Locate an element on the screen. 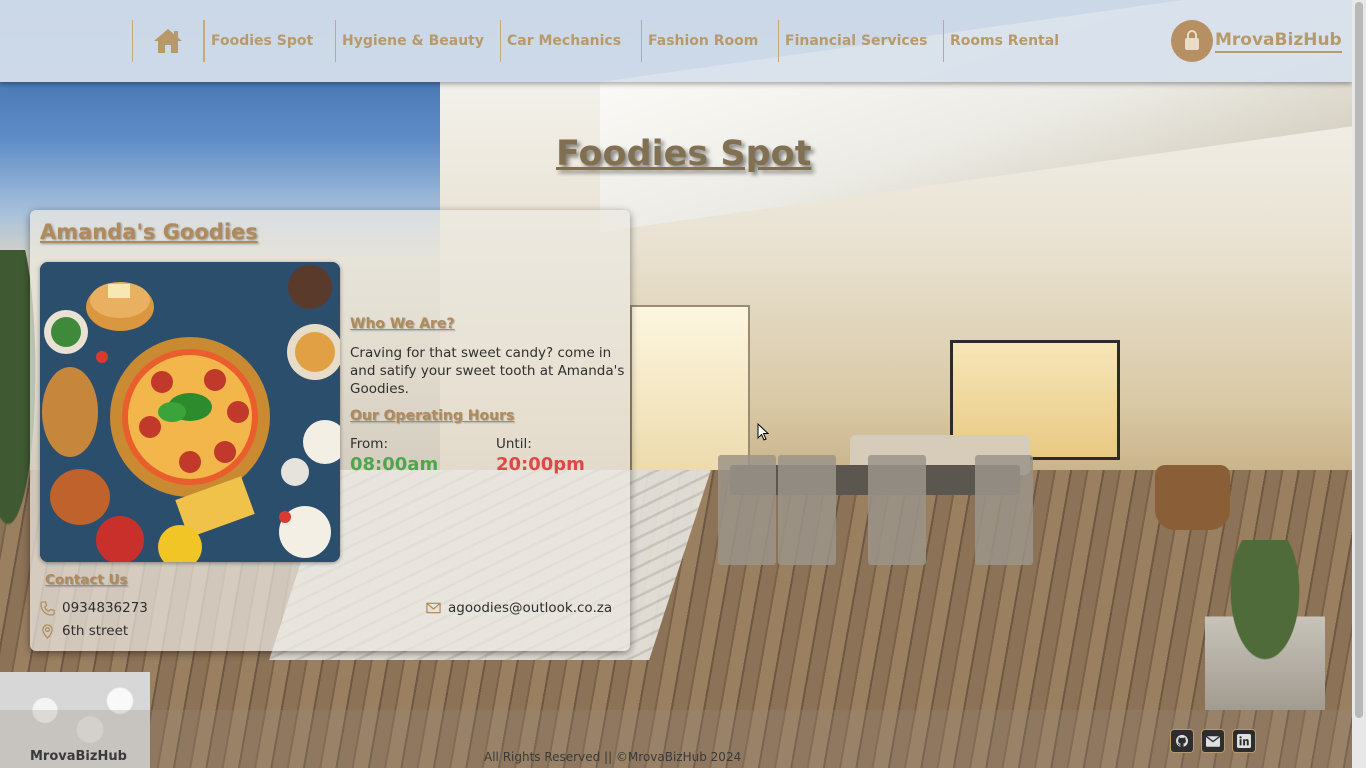 This screenshot has height=768, width=1366. address-text: 6th street is located at coordinates (95, 631).